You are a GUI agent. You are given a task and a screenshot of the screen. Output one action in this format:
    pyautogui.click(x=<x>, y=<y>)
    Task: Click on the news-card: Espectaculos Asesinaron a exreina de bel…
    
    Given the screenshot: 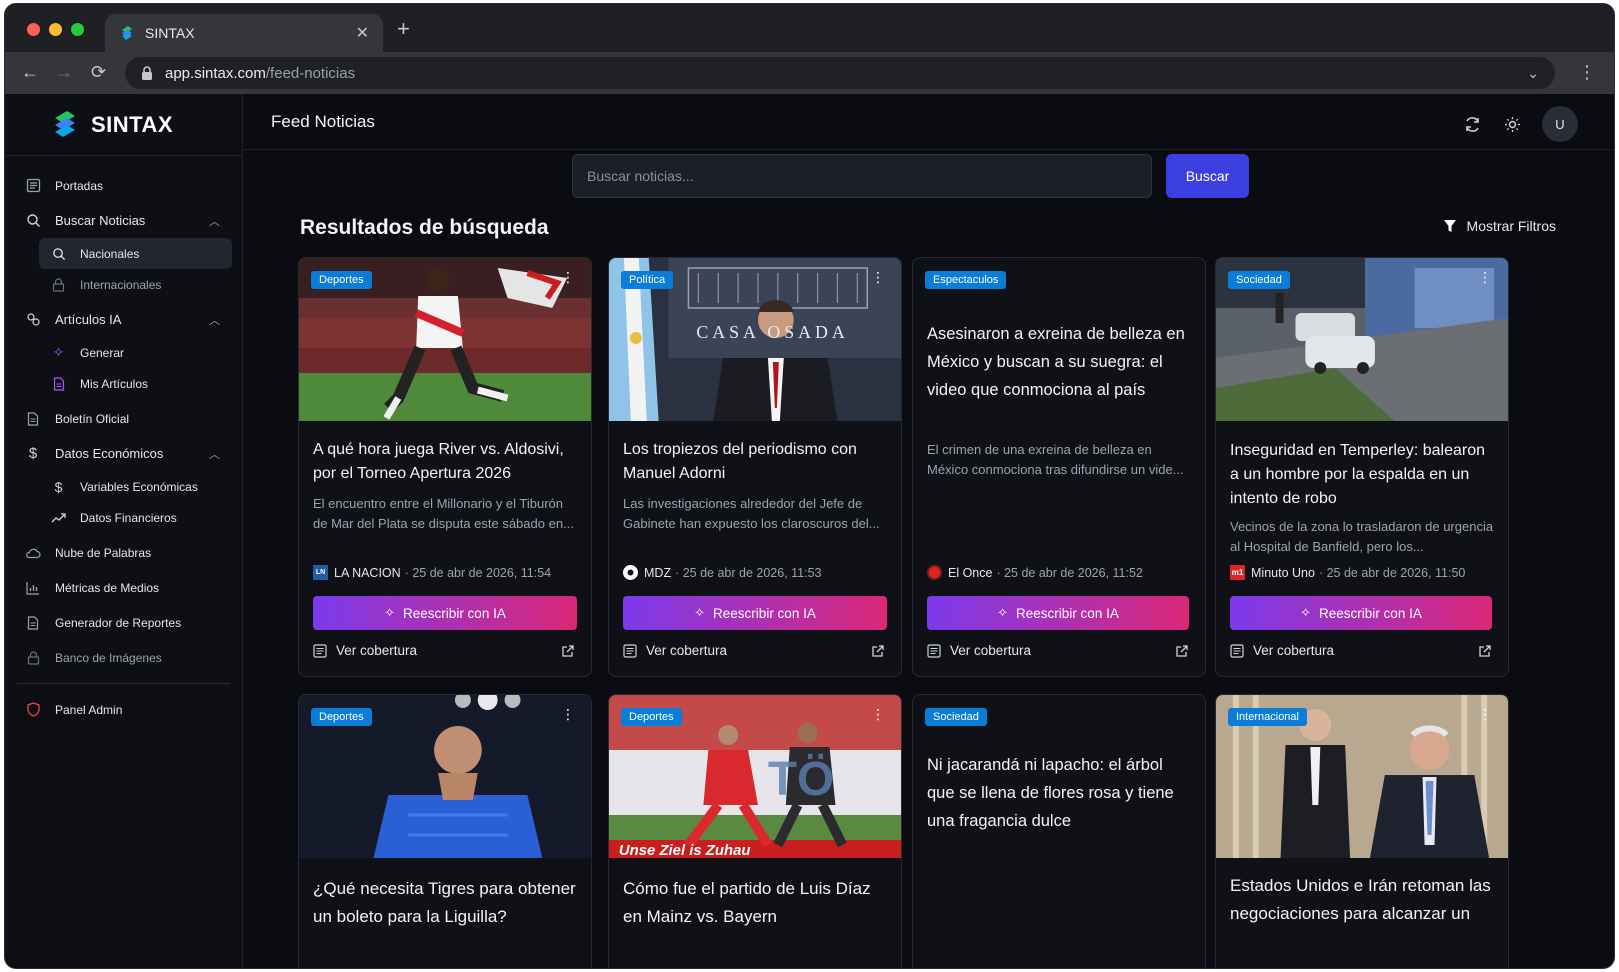 What is the action you would take?
    pyautogui.click(x=1059, y=467)
    